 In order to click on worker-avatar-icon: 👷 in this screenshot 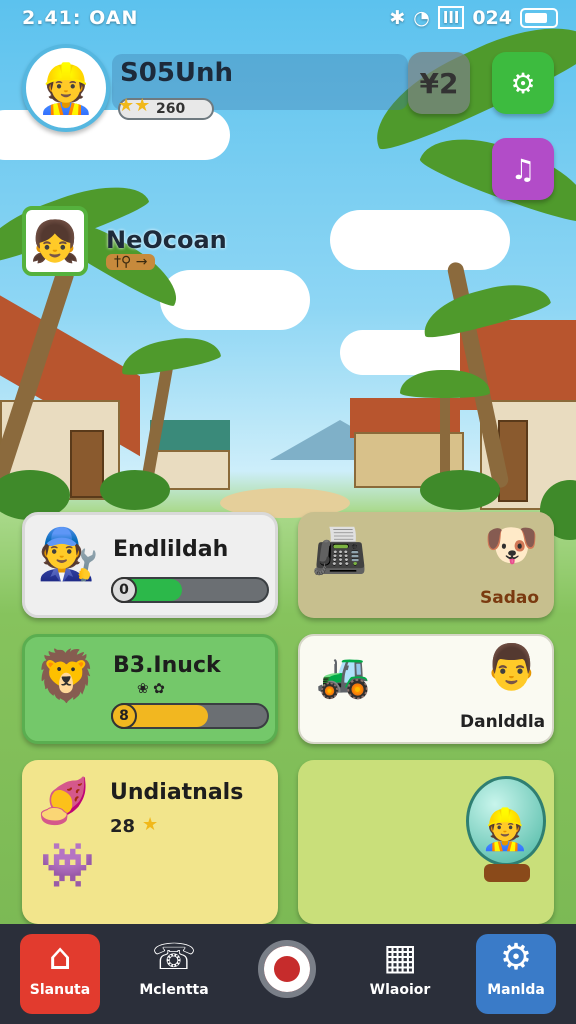, I will do `click(66, 88)`.